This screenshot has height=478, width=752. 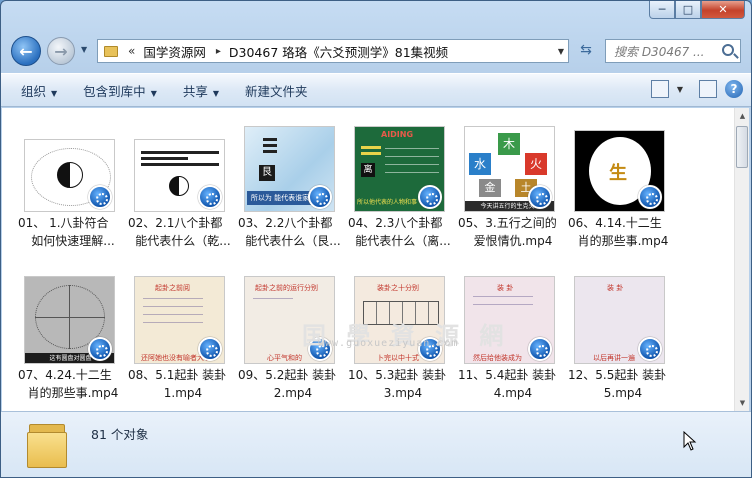 What do you see at coordinates (742, 116) in the screenshot?
I see `scroll-up-icon: ▲` at bounding box center [742, 116].